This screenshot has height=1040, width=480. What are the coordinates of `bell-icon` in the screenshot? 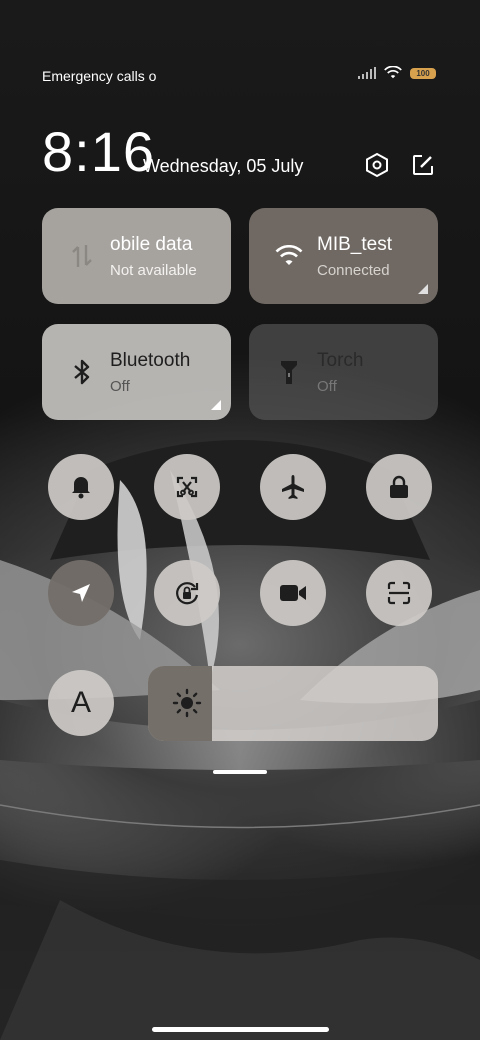 It's located at (81, 488).